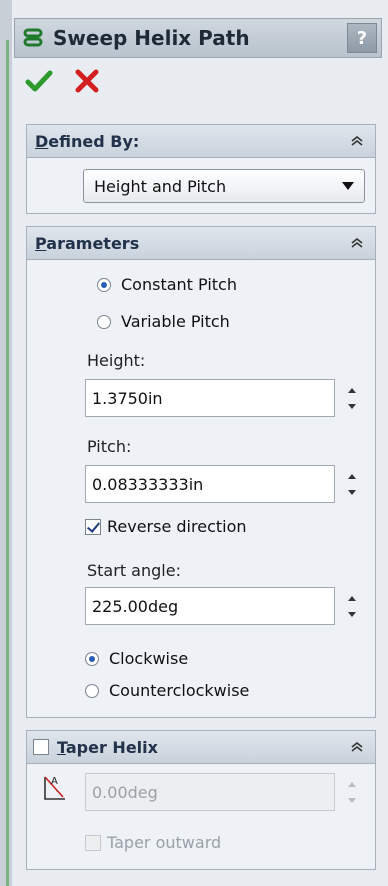 The width and height of the screenshot is (388, 886). Describe the element at coordinates (210, 398) in the screenshot. I see `height-field: 1.3750in` at that location.